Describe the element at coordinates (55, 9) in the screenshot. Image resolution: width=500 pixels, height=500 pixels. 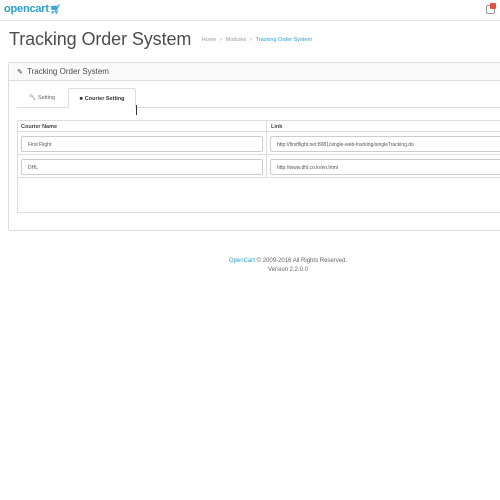
I see `cart-icon: 🛒︎` at that location.